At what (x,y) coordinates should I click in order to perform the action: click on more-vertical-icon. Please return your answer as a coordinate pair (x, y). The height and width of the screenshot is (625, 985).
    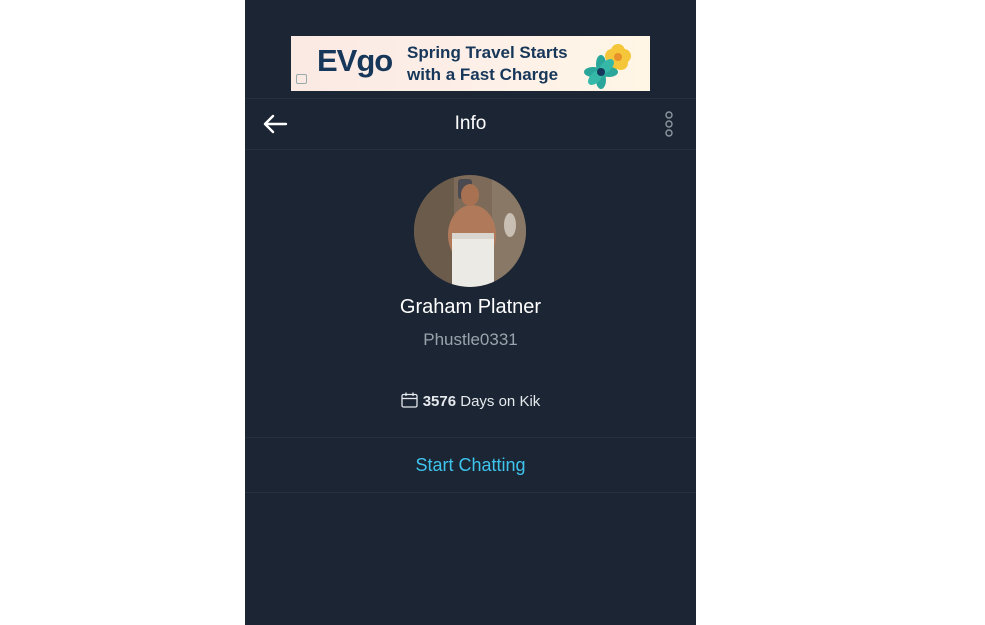
    Looking at the image, I should click on (669, 124).